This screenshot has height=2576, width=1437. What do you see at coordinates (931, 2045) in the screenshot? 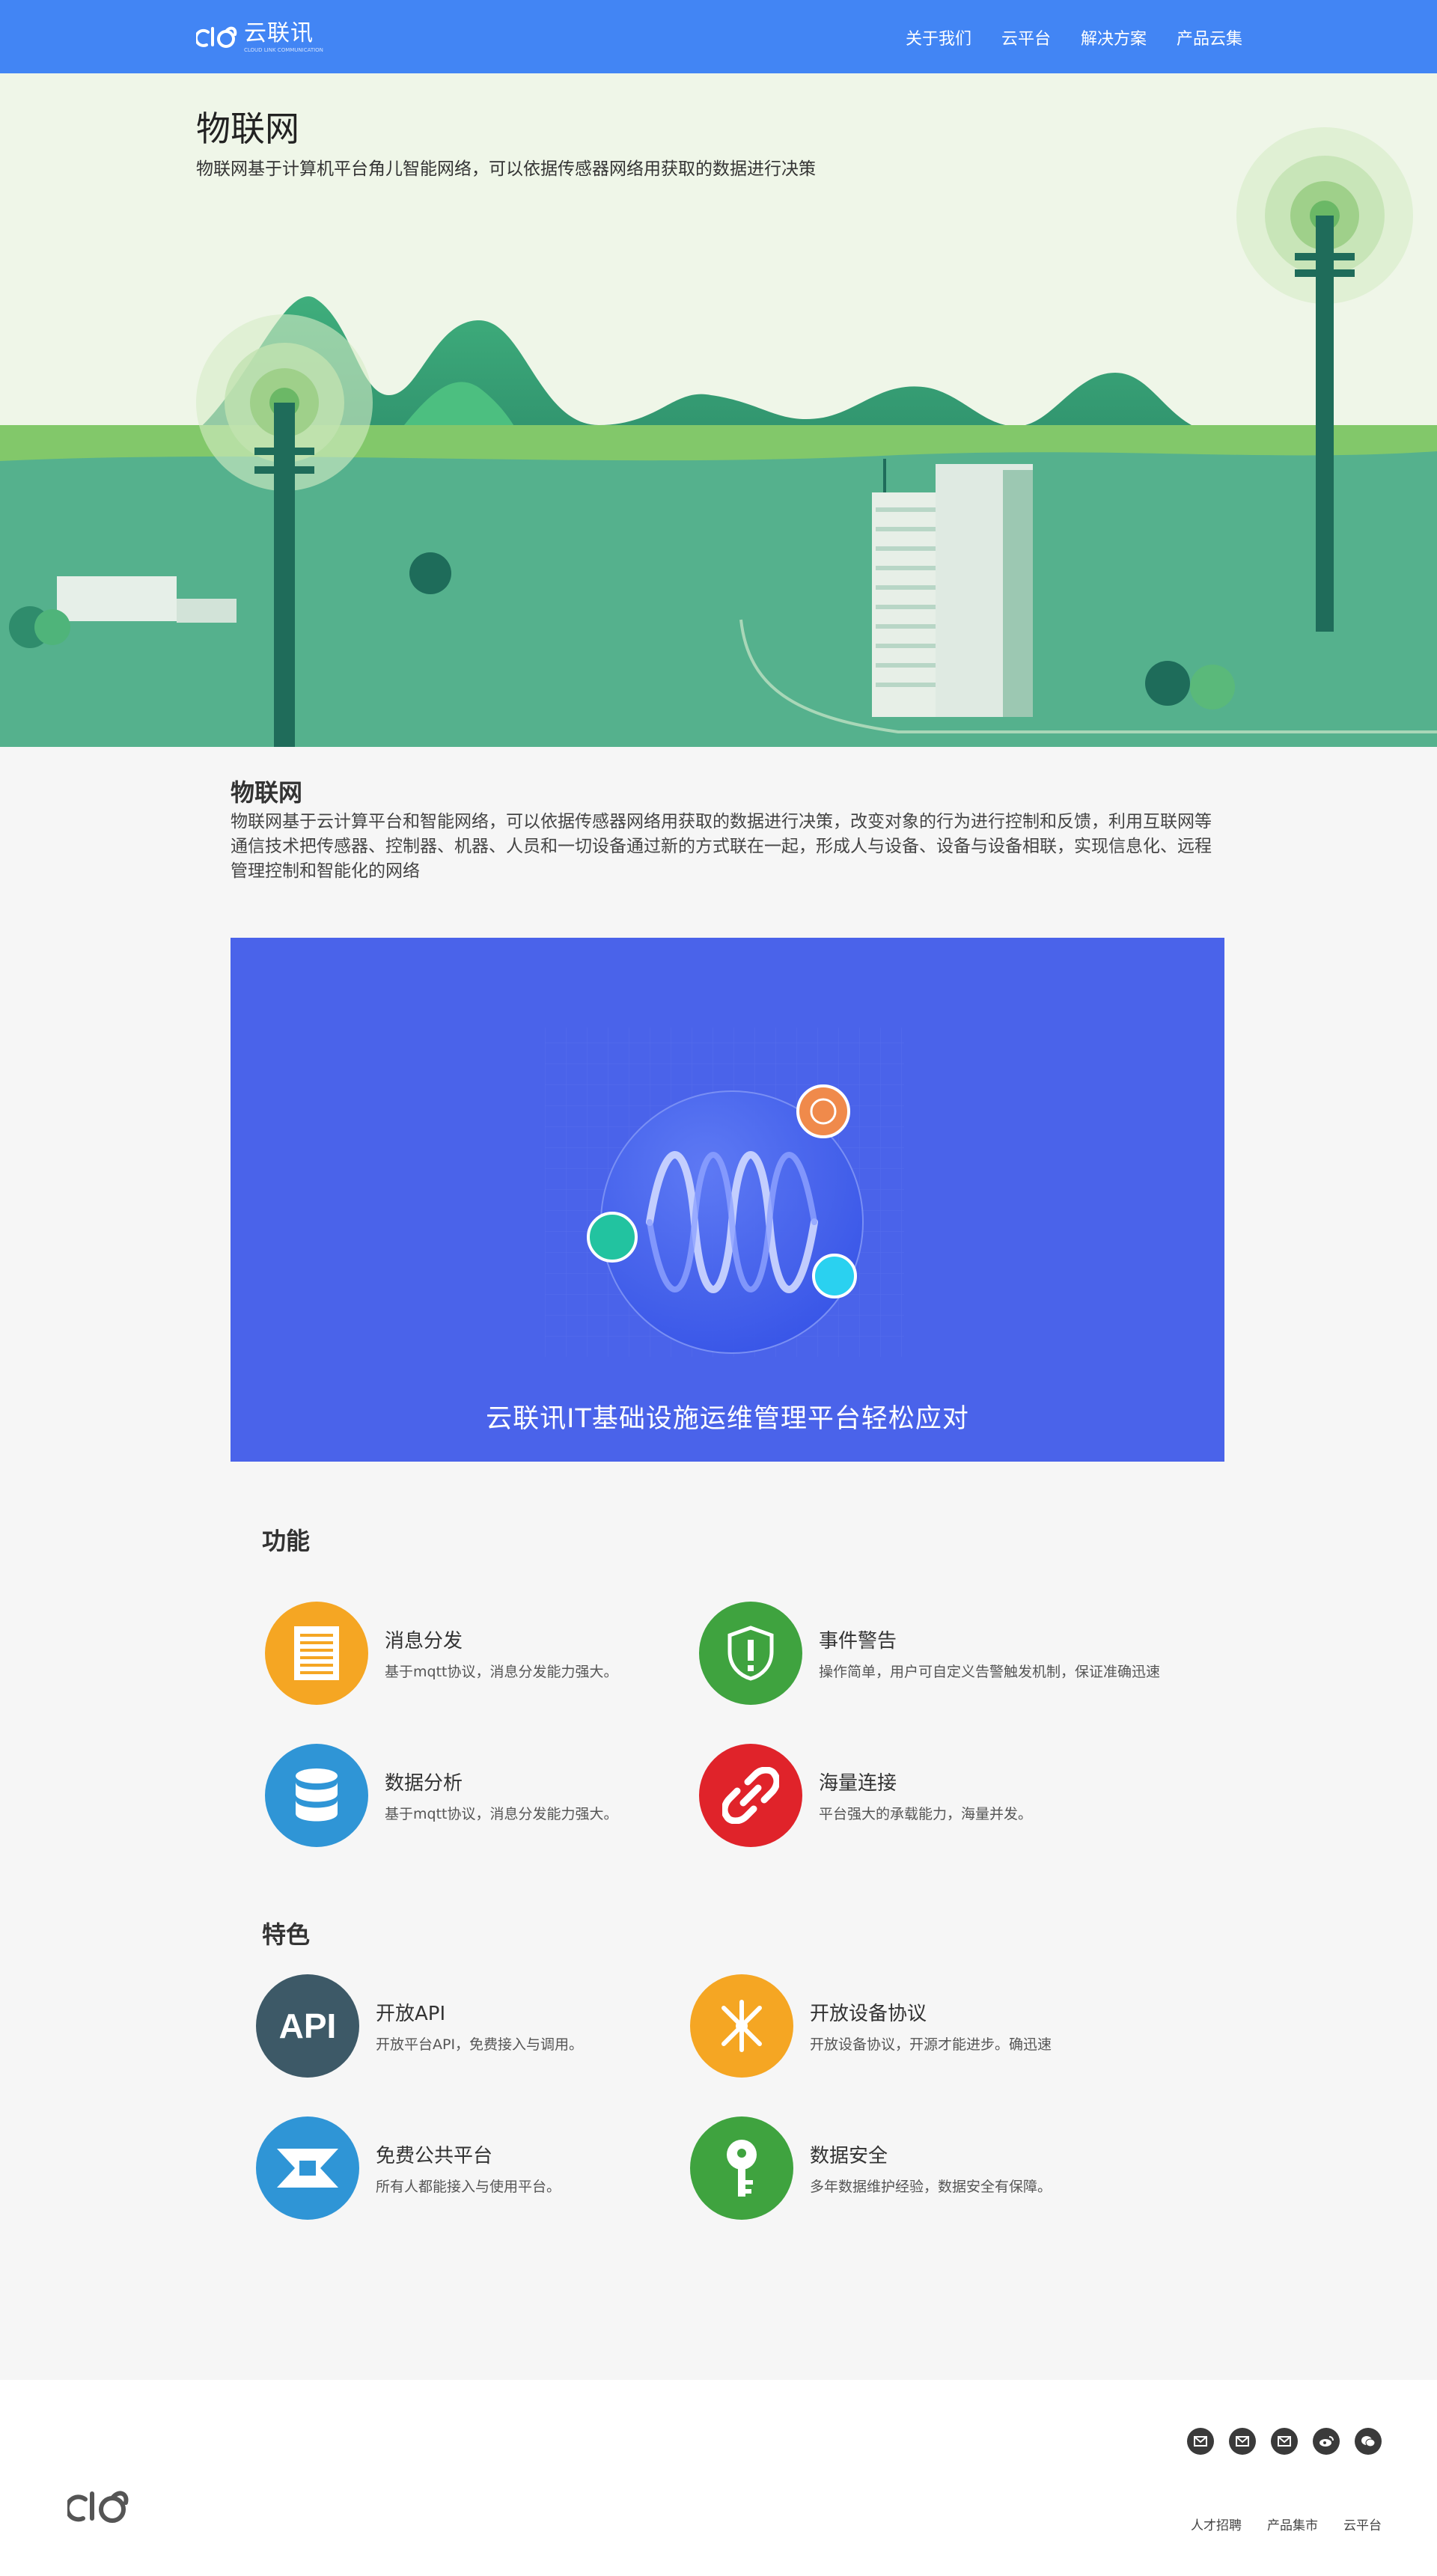
I see `trait-desc: 开放设备协议，开源才能进步。确迅速` at bounding box center [931, 2045].